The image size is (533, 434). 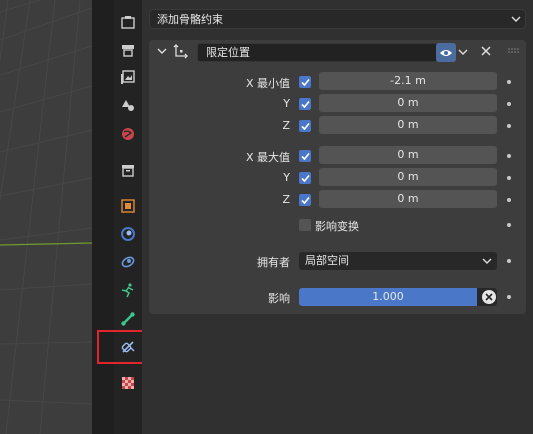 What do you see at coordinates (408, 199) in the screenshot?
I see `max-z-field: 0 m` at bounding box center [408, 199].